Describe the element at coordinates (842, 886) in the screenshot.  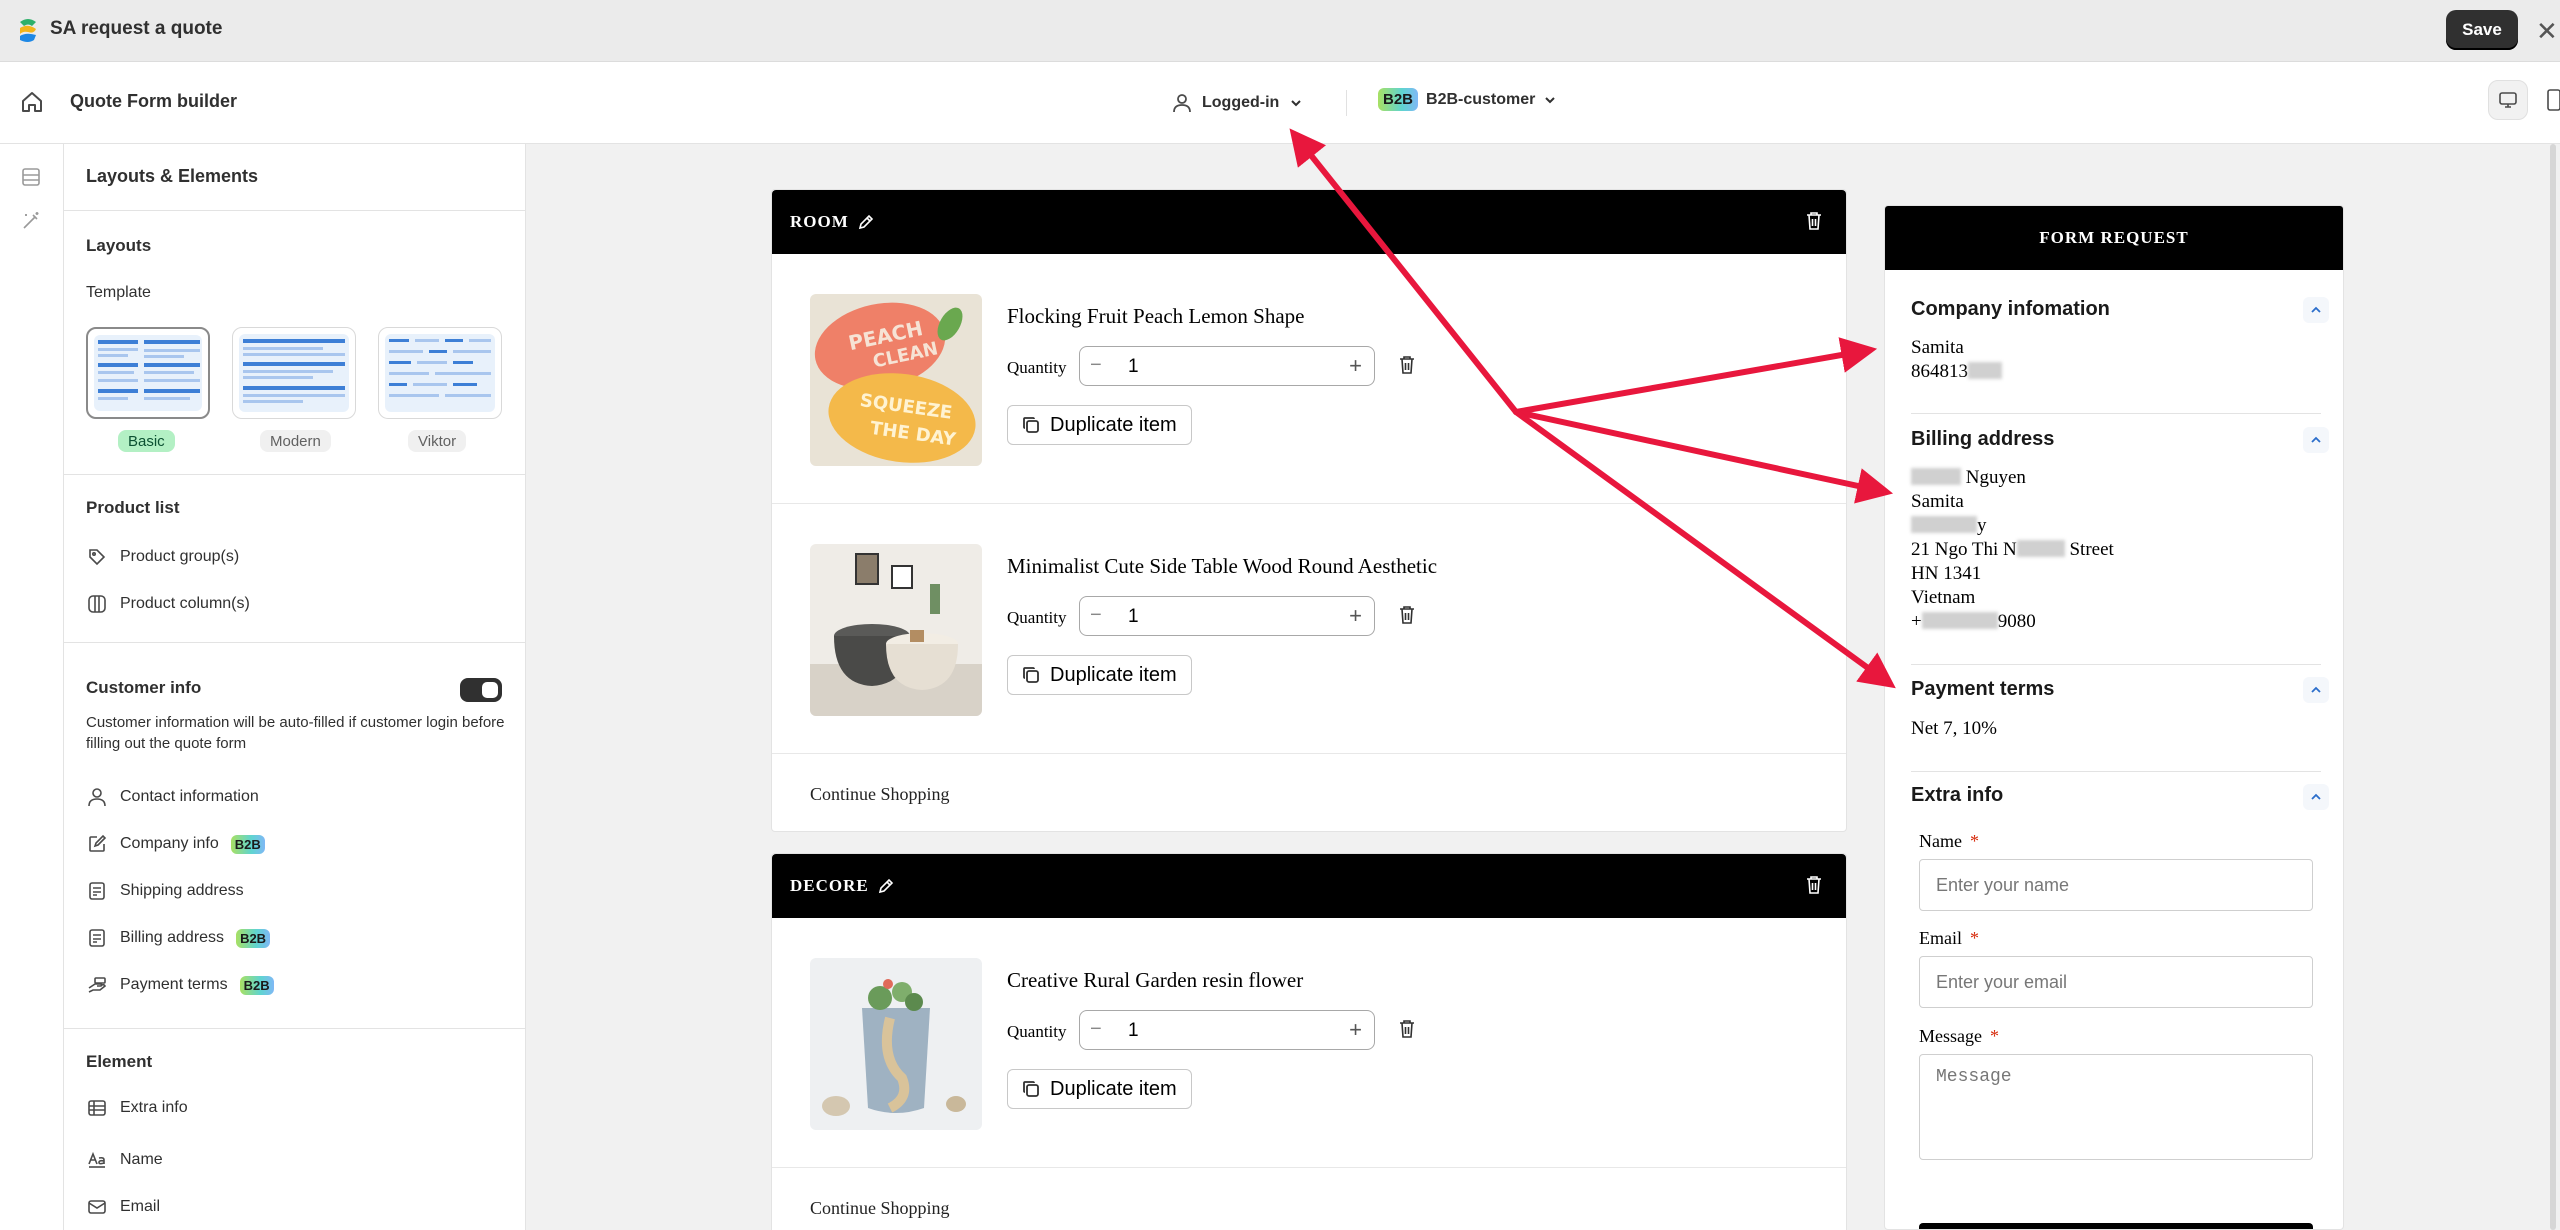
I see `section-name: DECORE` at that location.